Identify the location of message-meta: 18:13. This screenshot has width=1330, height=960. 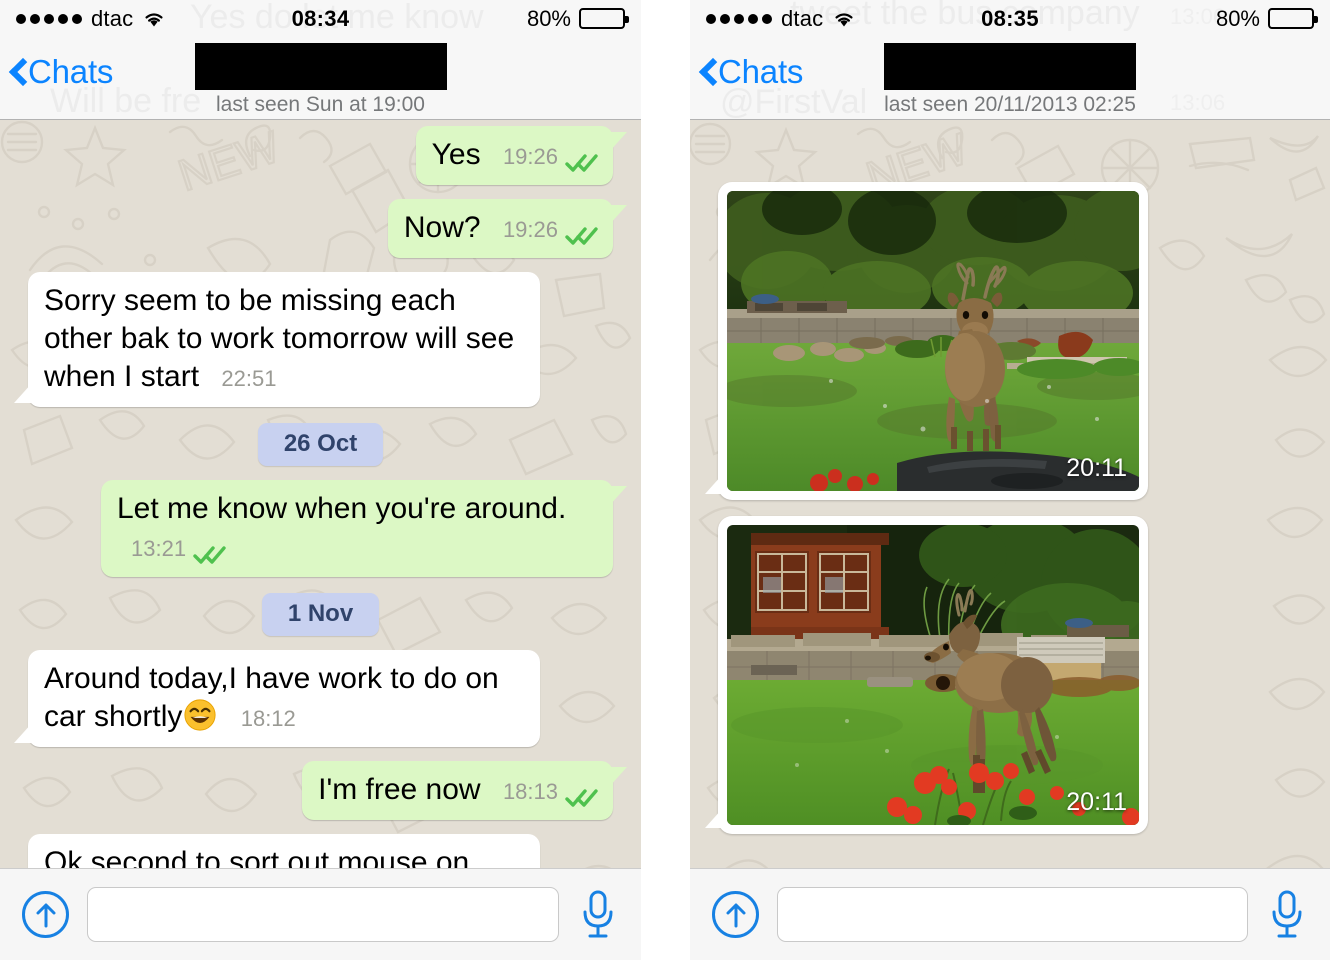
(551, 792).